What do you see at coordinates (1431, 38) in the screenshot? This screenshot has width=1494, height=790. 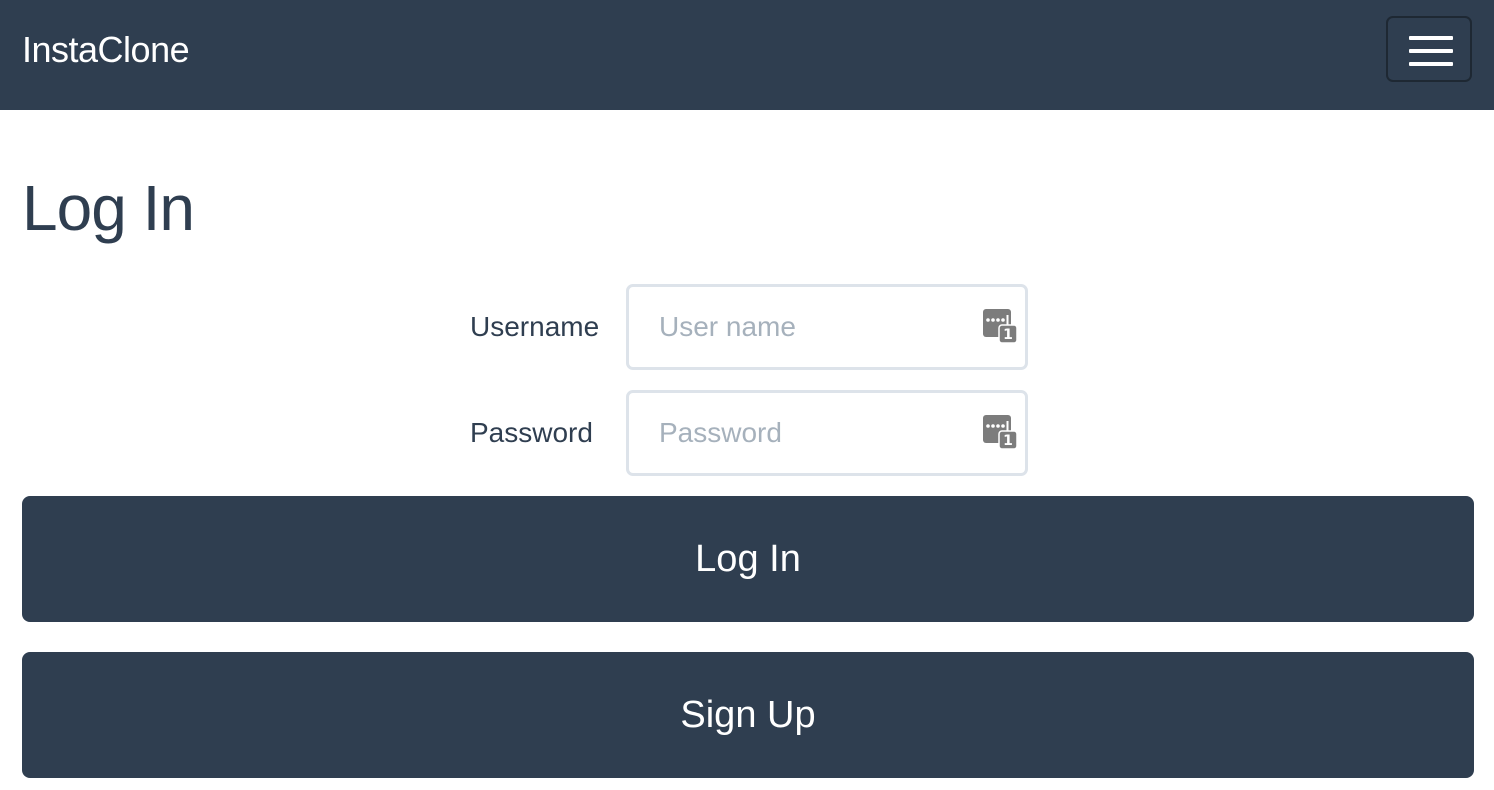 I see `hamburger-menu-icon` at bounding box center [1431, 38].